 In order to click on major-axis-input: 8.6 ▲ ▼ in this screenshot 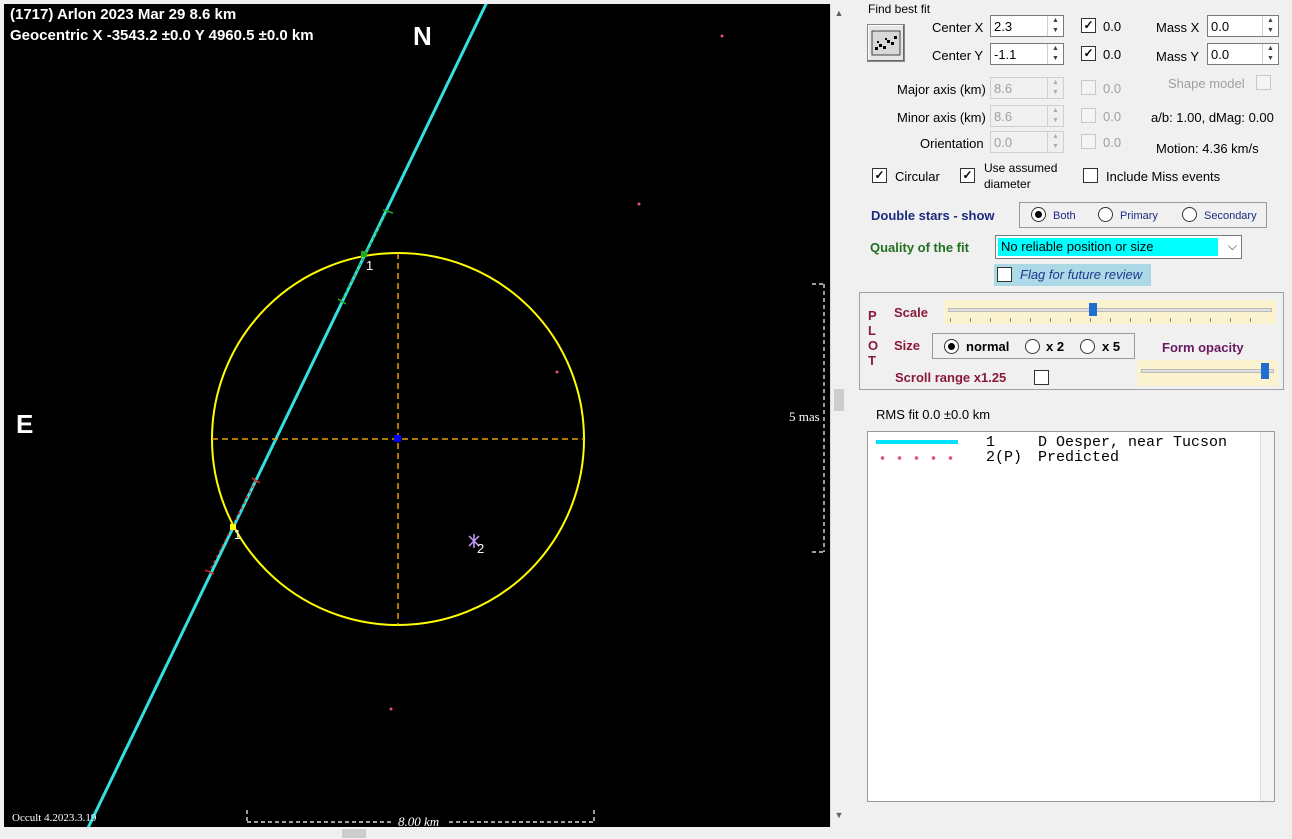, I will do `click(1027, 88)`.